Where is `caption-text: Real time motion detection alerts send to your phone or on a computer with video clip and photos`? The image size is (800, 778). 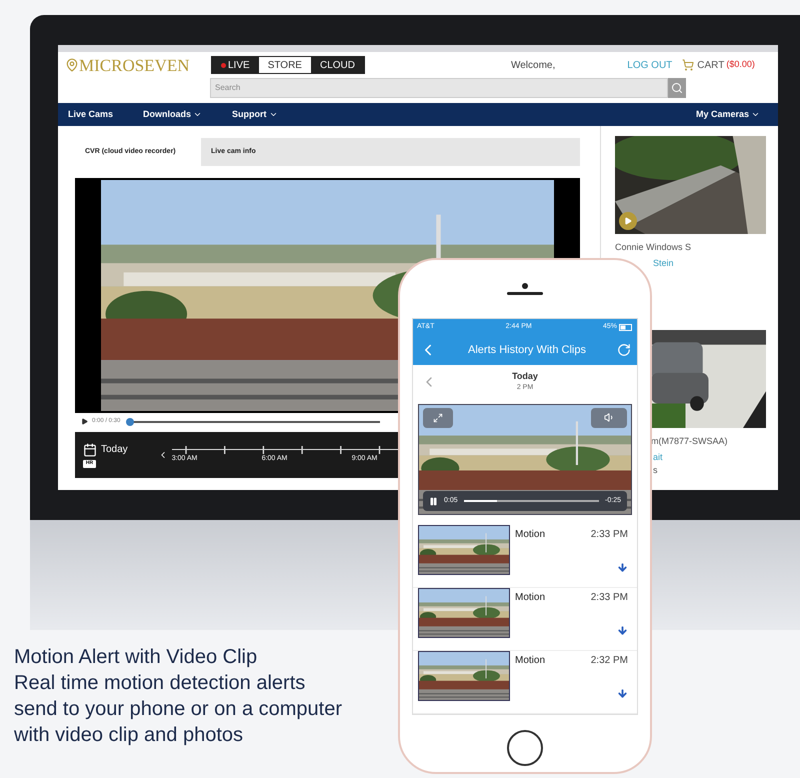 caption-text: Real time motion detection alerts send to your phone or on a computer with video clip and photos is located at coordinates (178, 709).